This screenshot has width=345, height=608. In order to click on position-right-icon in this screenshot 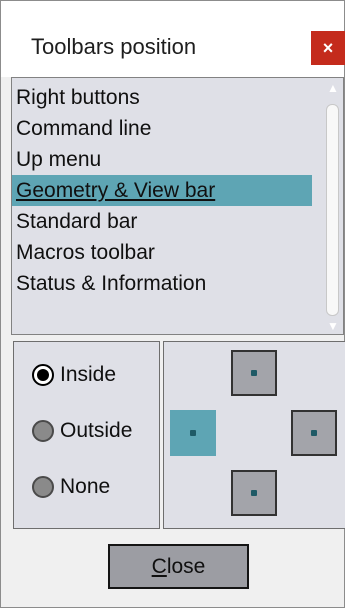, I will do `click(314, 433)`.